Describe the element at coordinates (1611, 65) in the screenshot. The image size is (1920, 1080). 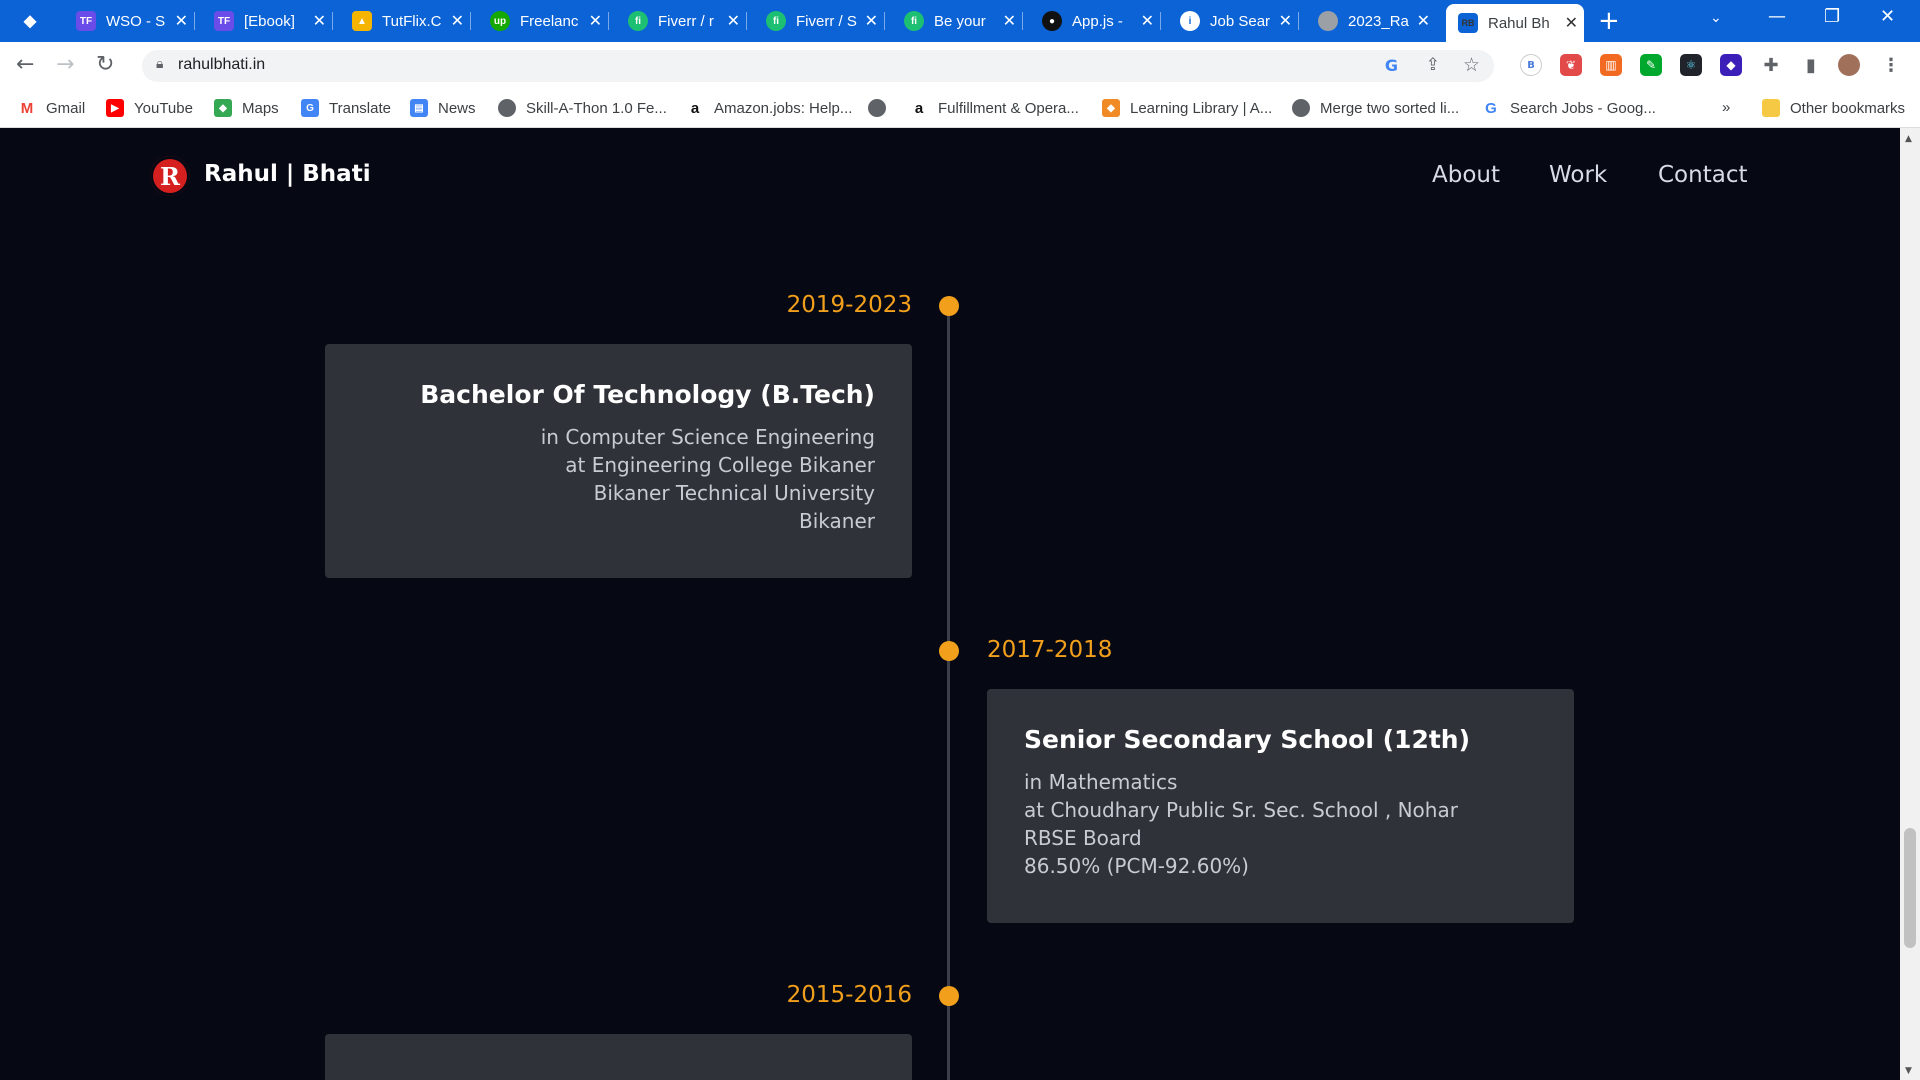
I see `extension-analytics-icon: ▥` at that location.